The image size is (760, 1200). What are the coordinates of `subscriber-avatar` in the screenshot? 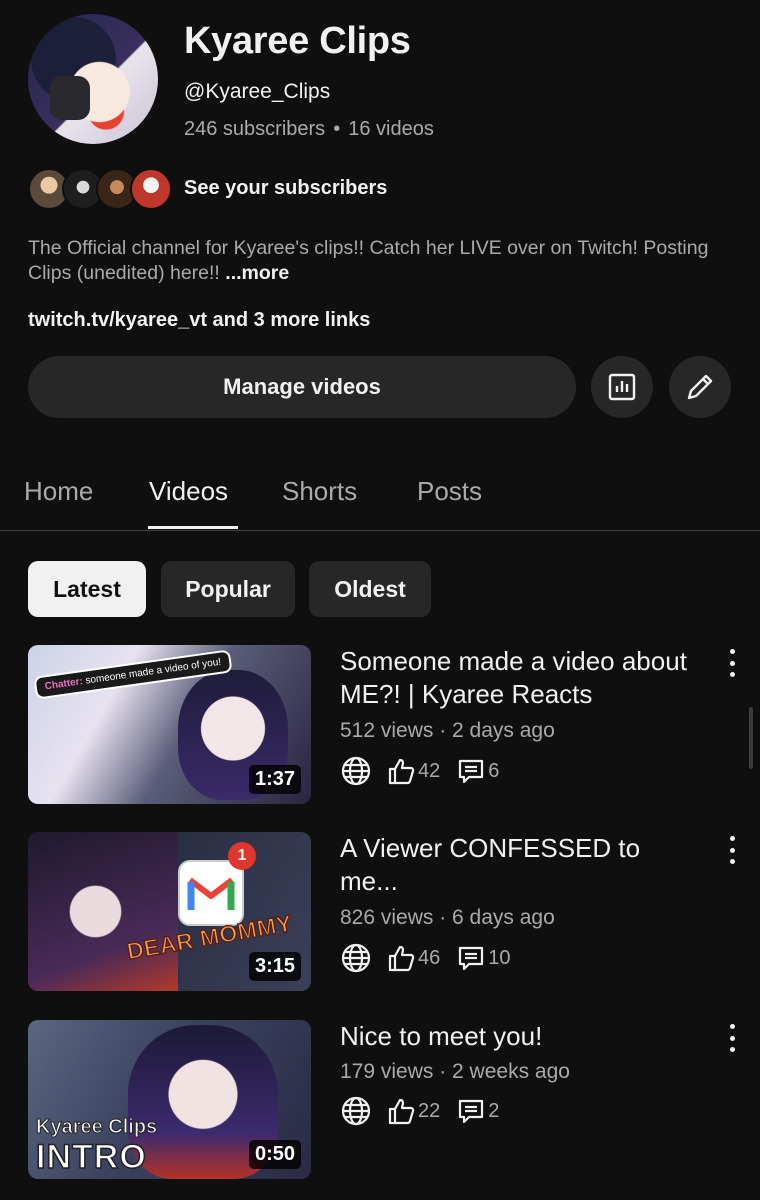 It's located at (151, 189).